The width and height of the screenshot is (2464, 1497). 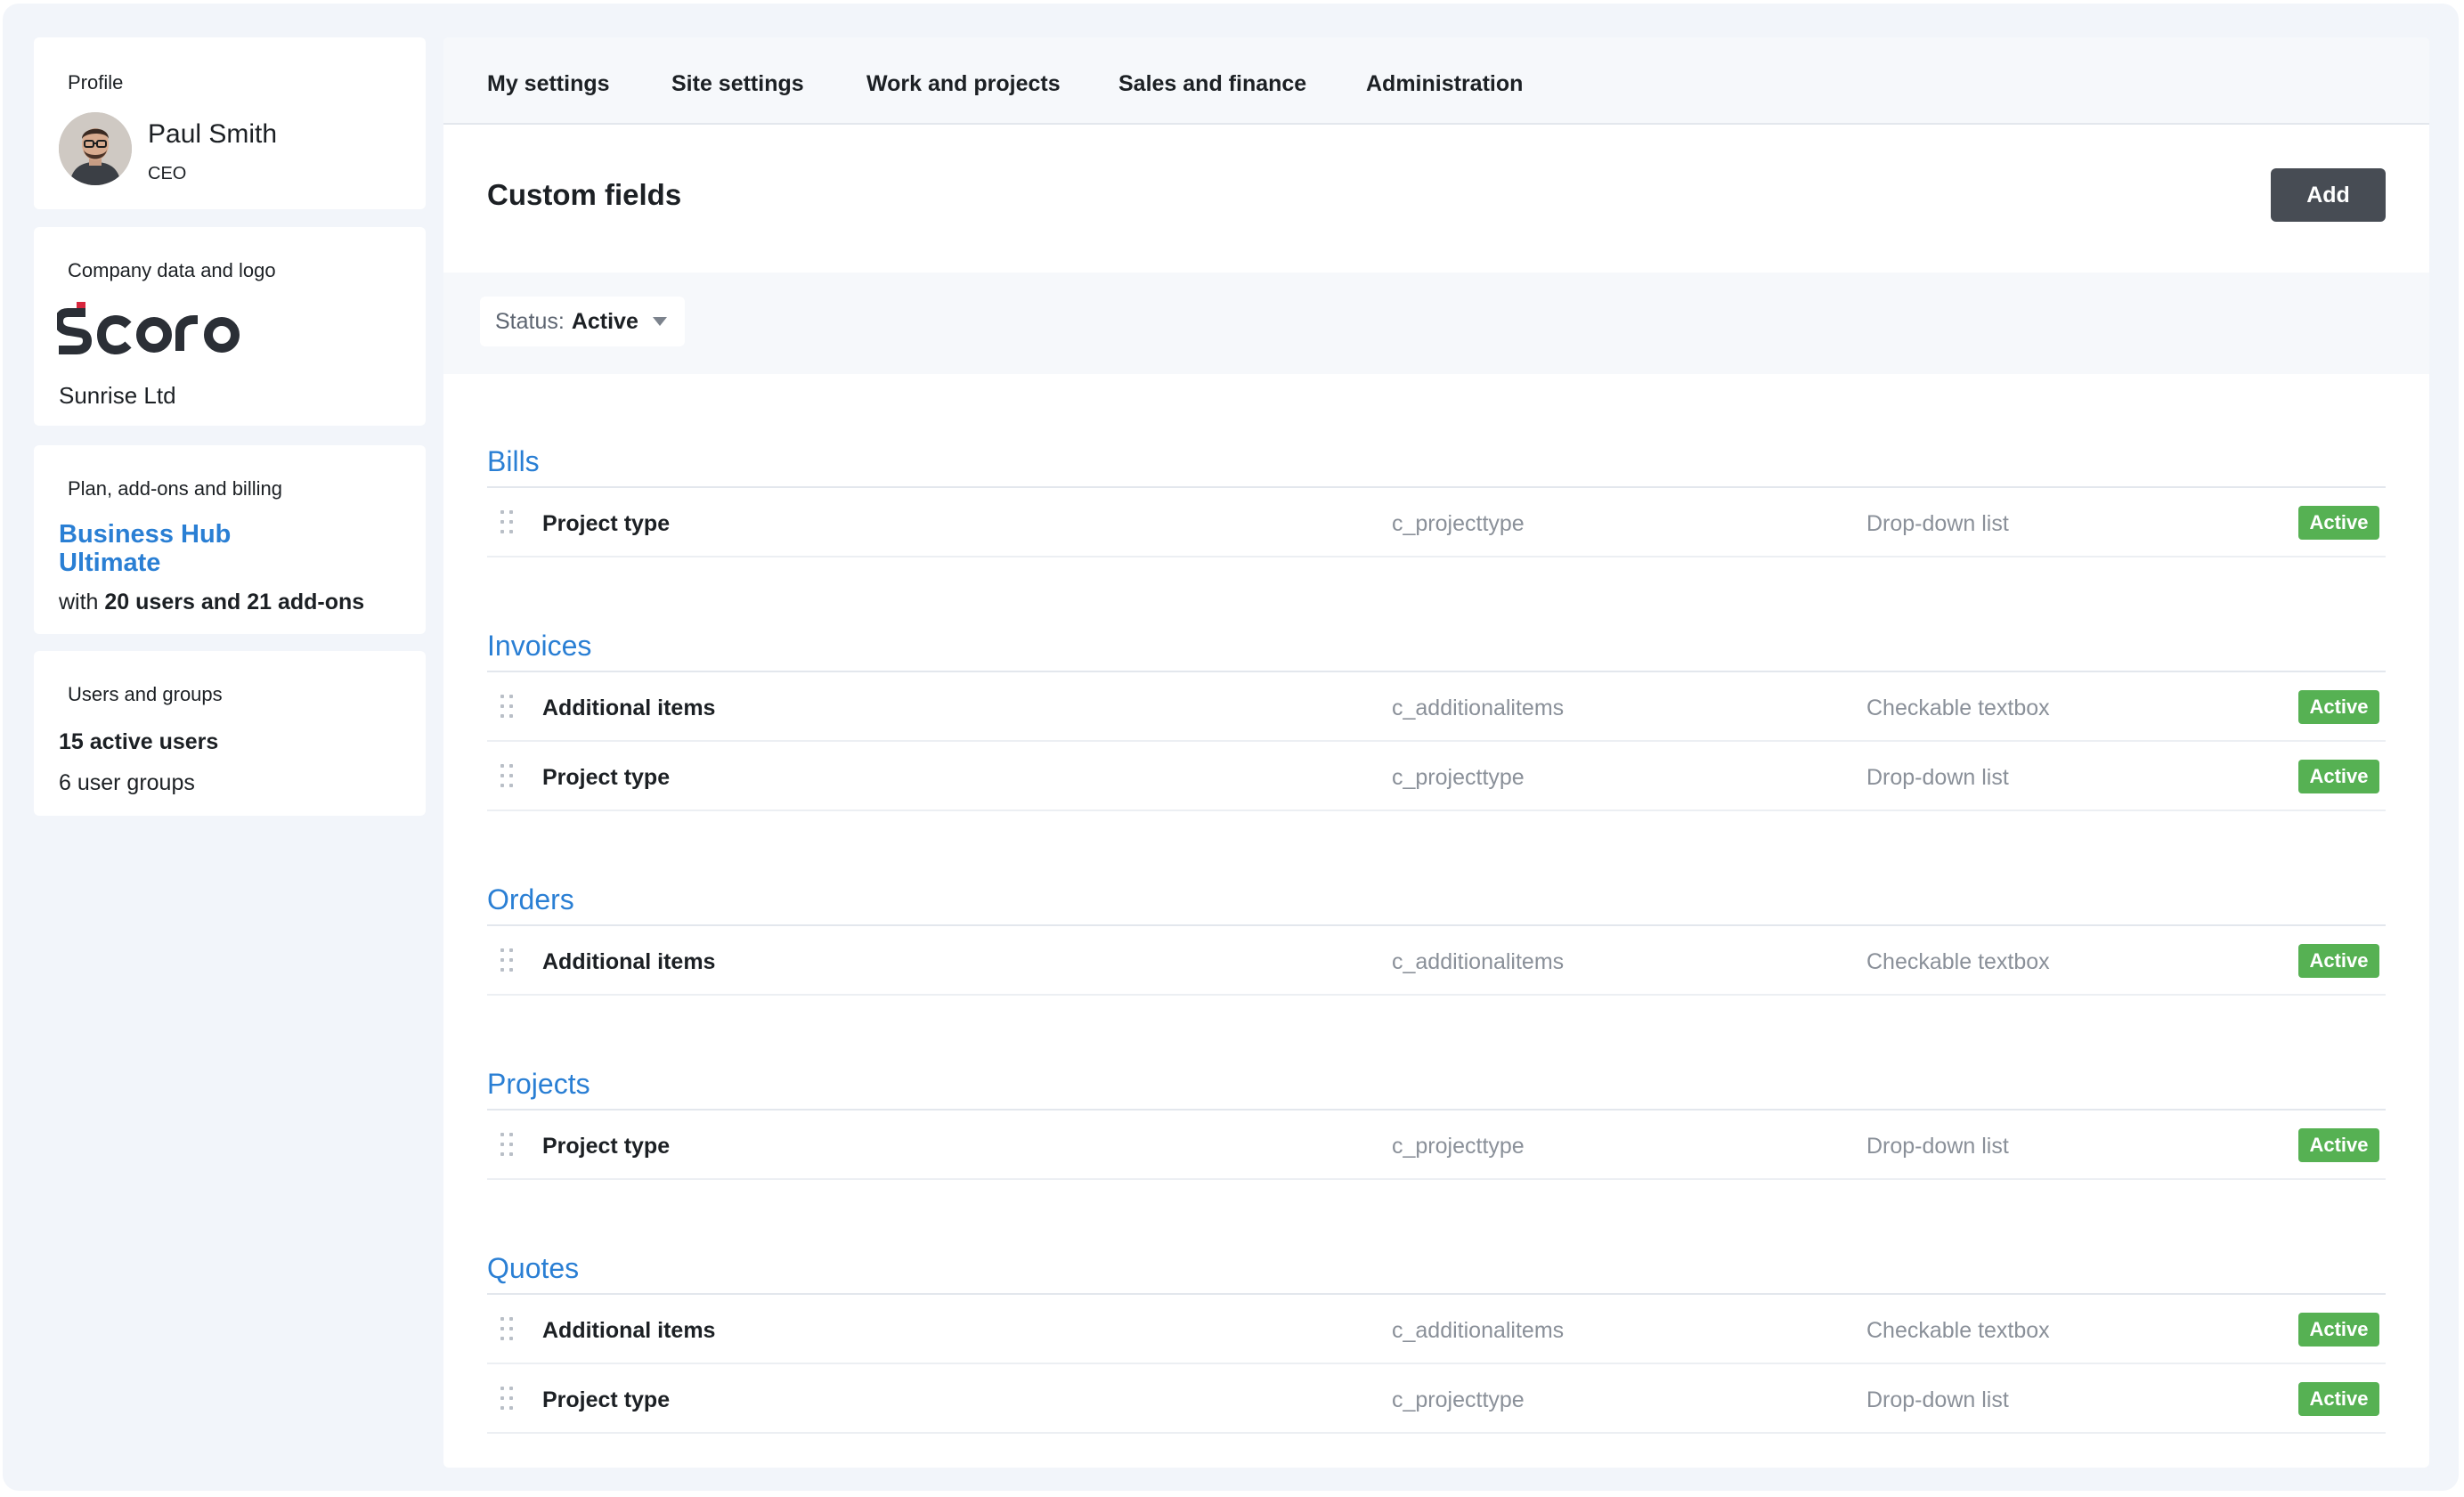 I want to click on section-title: Bills, so click(x=1436, y=462).